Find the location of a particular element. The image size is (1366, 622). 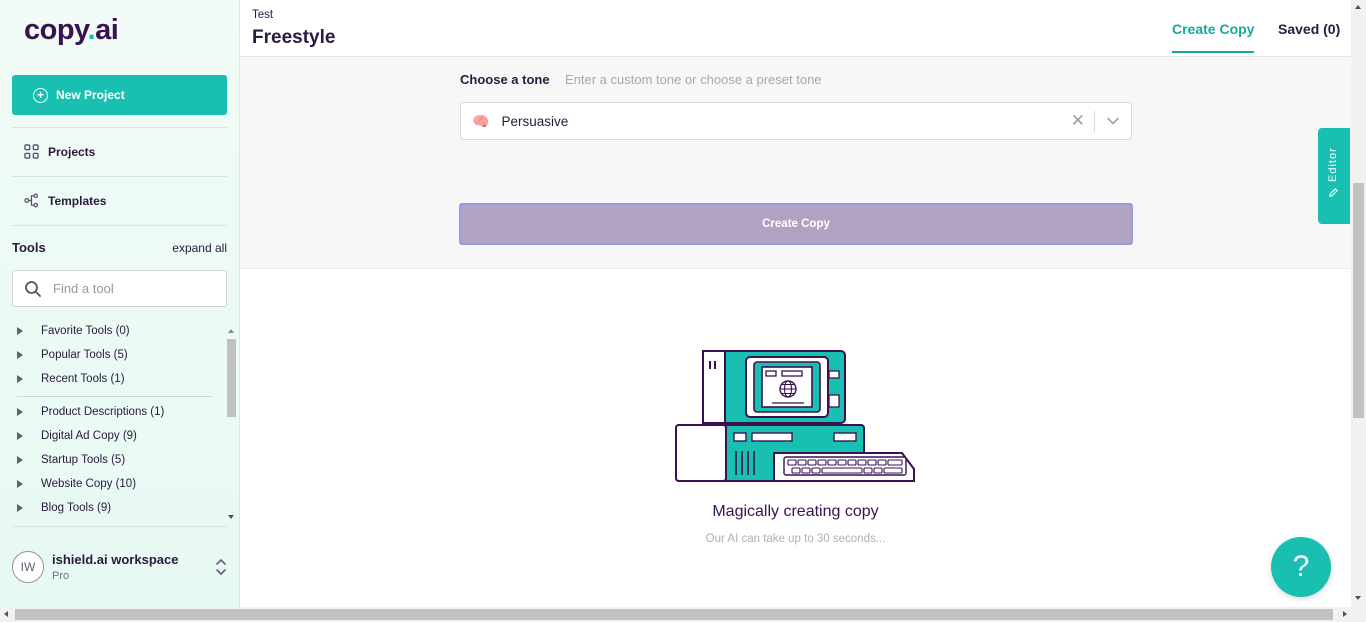

avatar: IW is located at coordinates (28, 567).